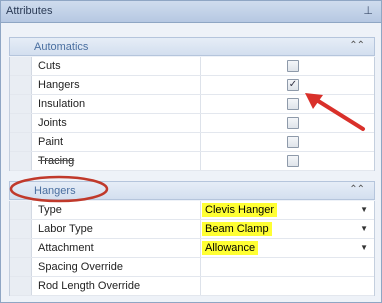 Image resolution: width=382 pixels, height=303 pixels. What do you see at coordinates (192, 161) in the screenshot?
I see `property-row-tracing: Tracing` at bounding box center [192, 161].